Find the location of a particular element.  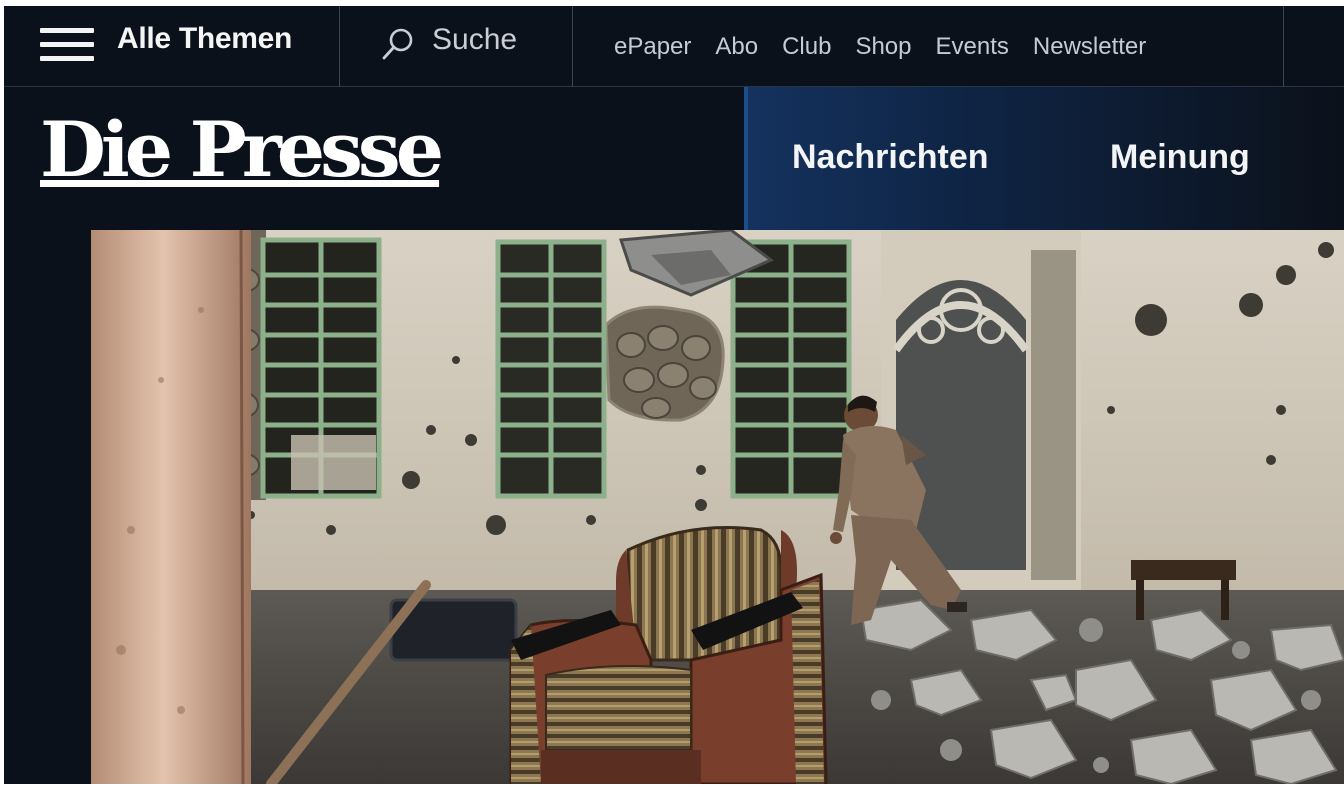

search-label: Suche is located at coordinates (474, 40).